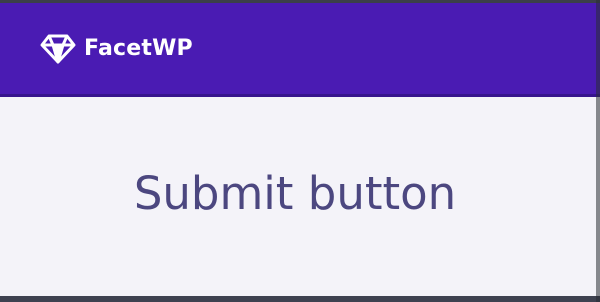 This screenshot has width=600, height=302. Describe the element at coordinates (138, 48) in the screenshot. I see `brand-name: FacetWP` at that location.